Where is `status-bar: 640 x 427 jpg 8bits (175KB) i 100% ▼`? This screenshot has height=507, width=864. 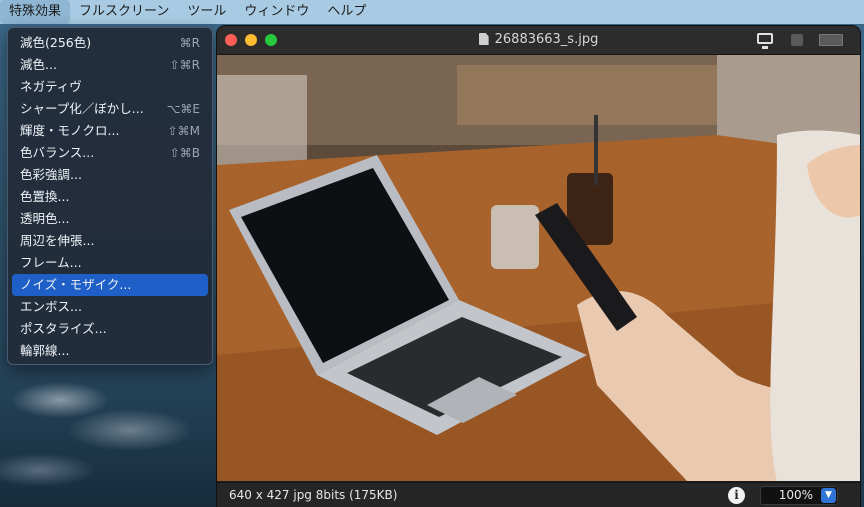
status-bar: 640 x 427 jpg 8bits (175KB) i 100% ▼ is located at coordinates (538, 494).